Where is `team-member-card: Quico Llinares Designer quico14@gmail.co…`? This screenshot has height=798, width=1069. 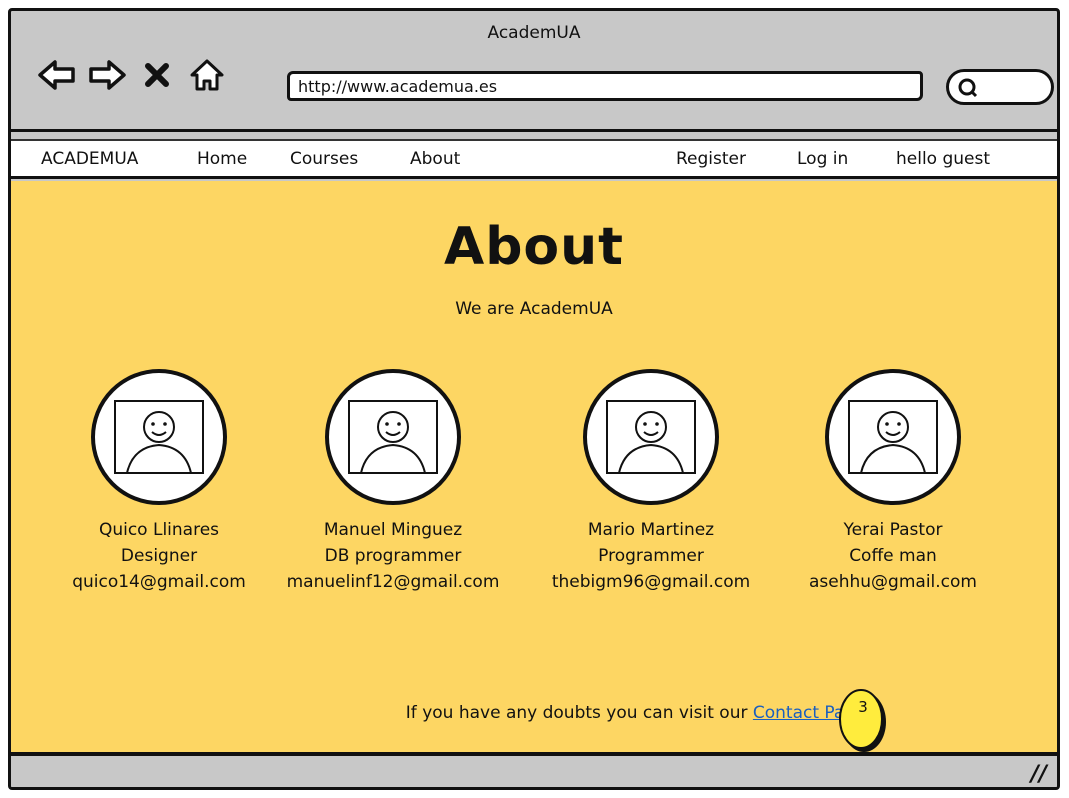
team-member-card: Quico Llinares Designer quico14@gmail.co… is located at coordinates (159, 482).